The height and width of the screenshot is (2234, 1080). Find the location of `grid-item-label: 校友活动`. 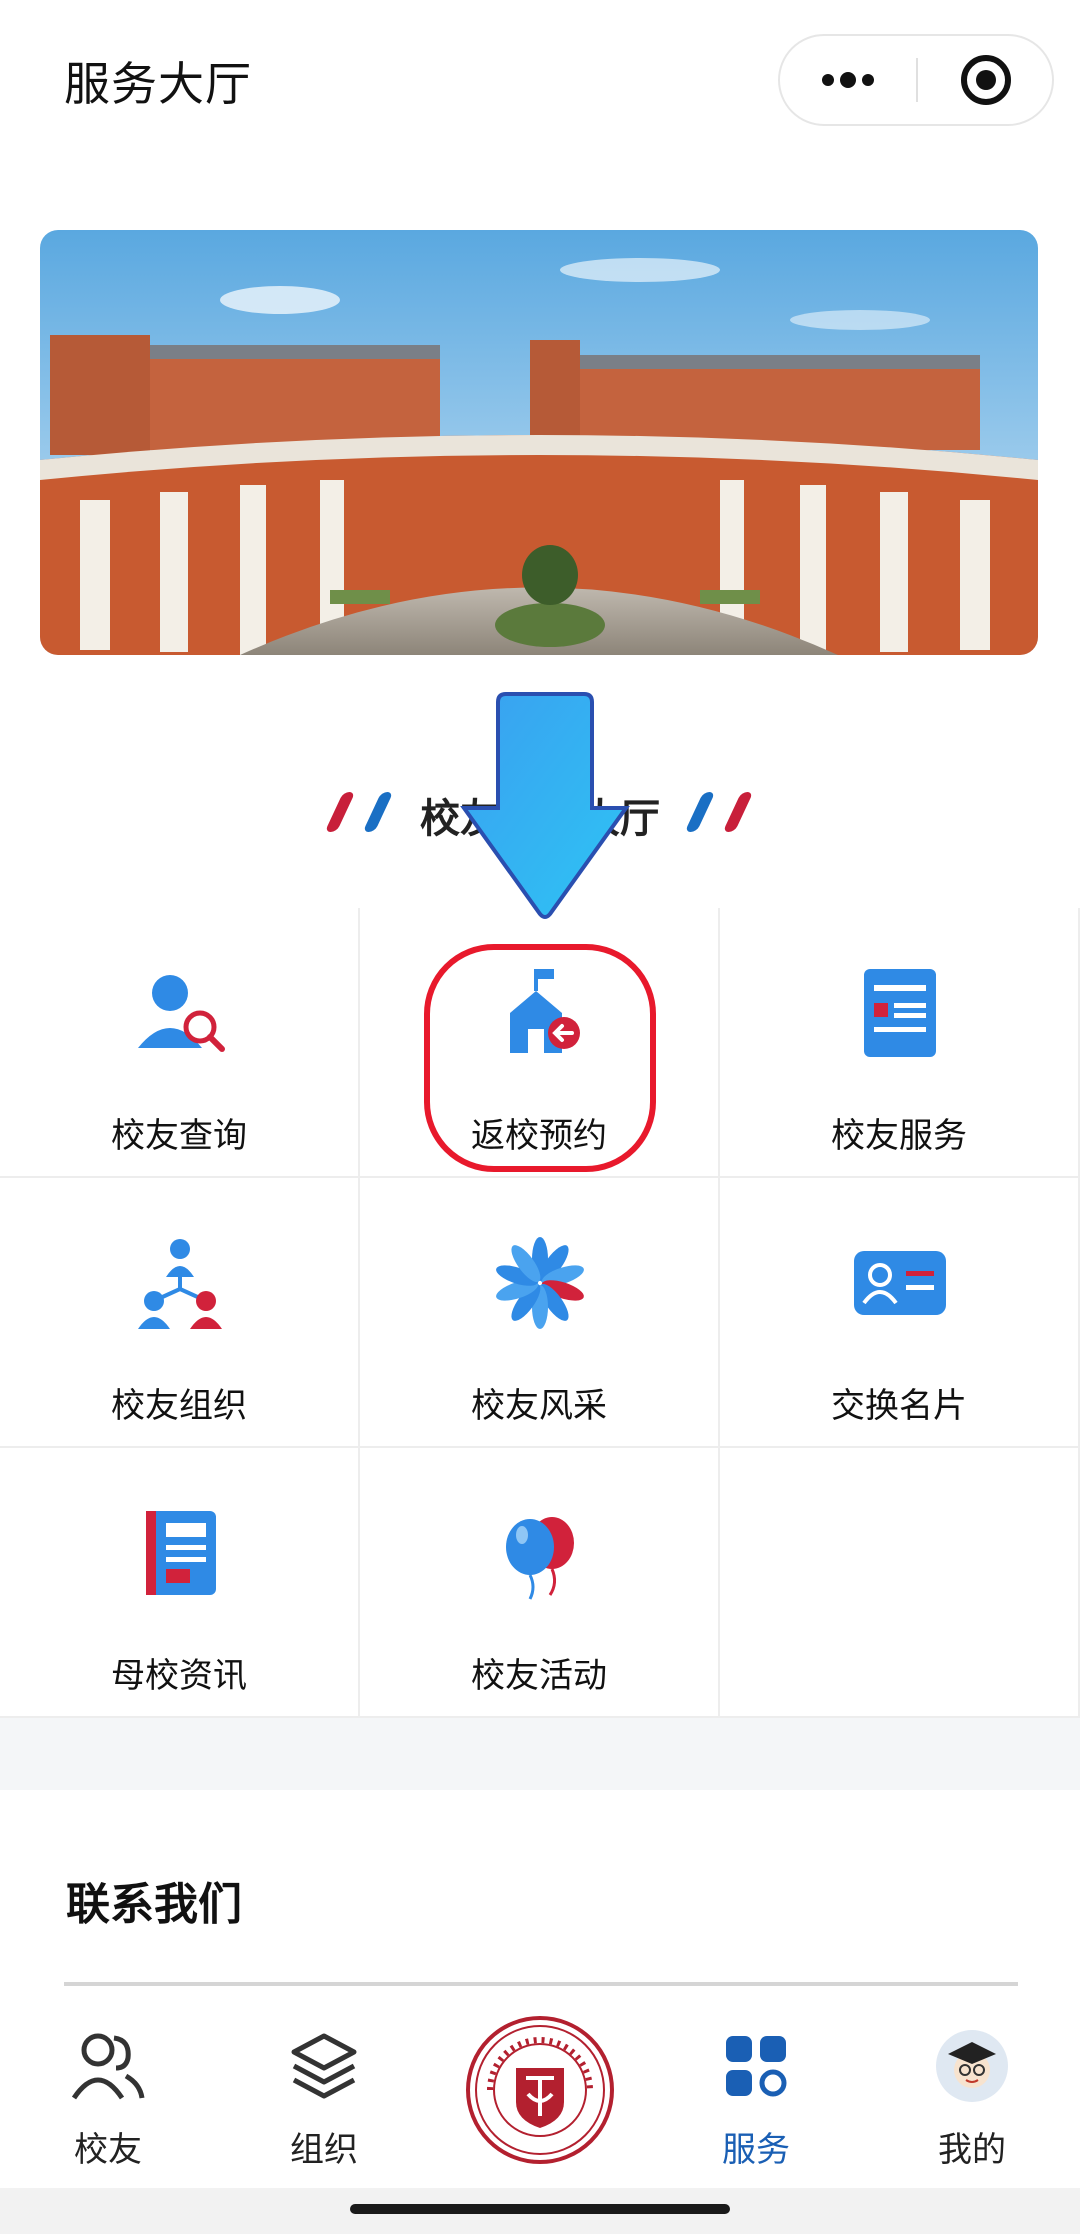

grid-item-label: 校友活动 is located at coordinates (539, 1676).